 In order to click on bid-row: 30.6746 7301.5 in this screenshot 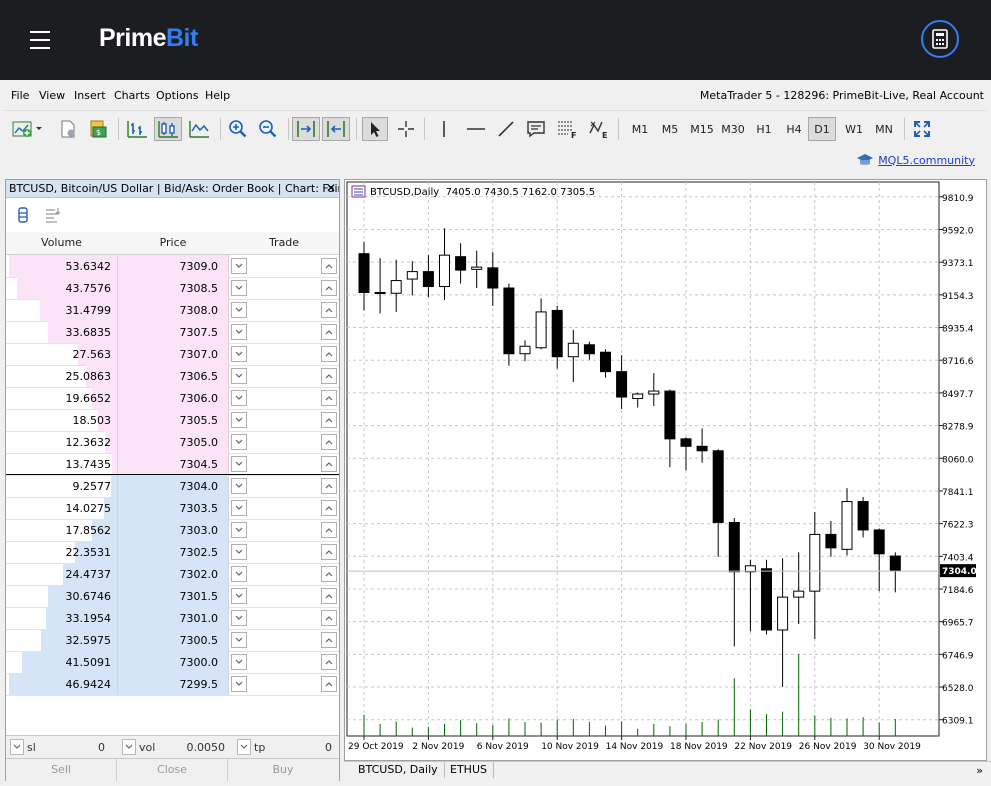, I will do `click(172, 596)`.